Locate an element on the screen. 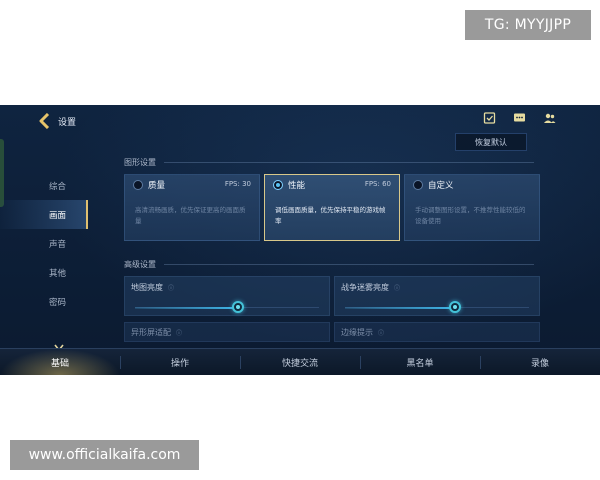 The height and width of the screenshot is (480, 600). card-title: 自定义 is located at coordinates (441, 186).